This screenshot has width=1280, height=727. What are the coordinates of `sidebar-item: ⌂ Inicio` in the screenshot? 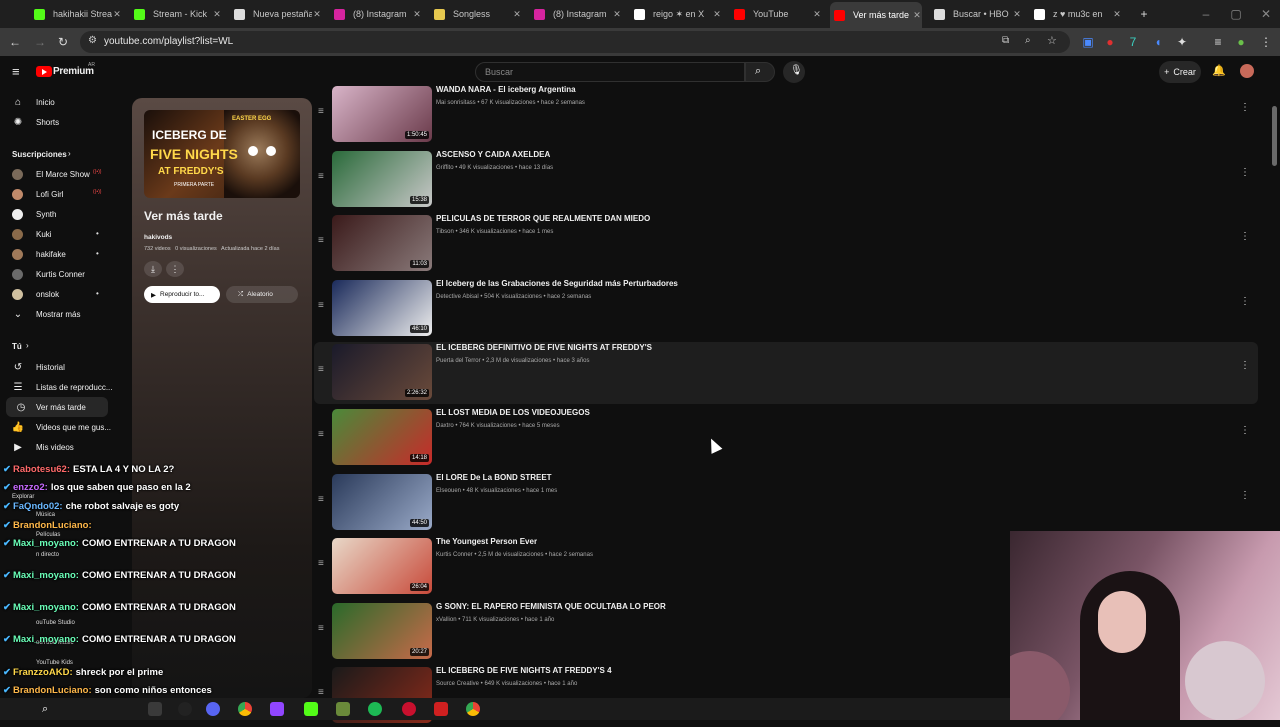 It's located at (60, 102).